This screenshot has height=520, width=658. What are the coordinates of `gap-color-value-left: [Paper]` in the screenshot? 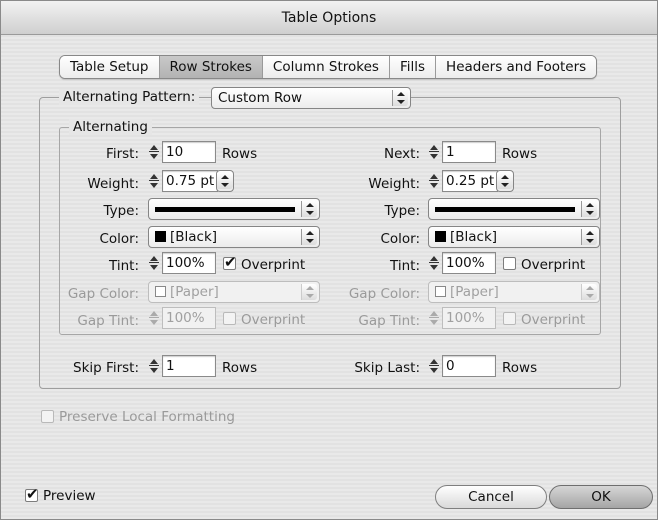 It's located at (194, 292).